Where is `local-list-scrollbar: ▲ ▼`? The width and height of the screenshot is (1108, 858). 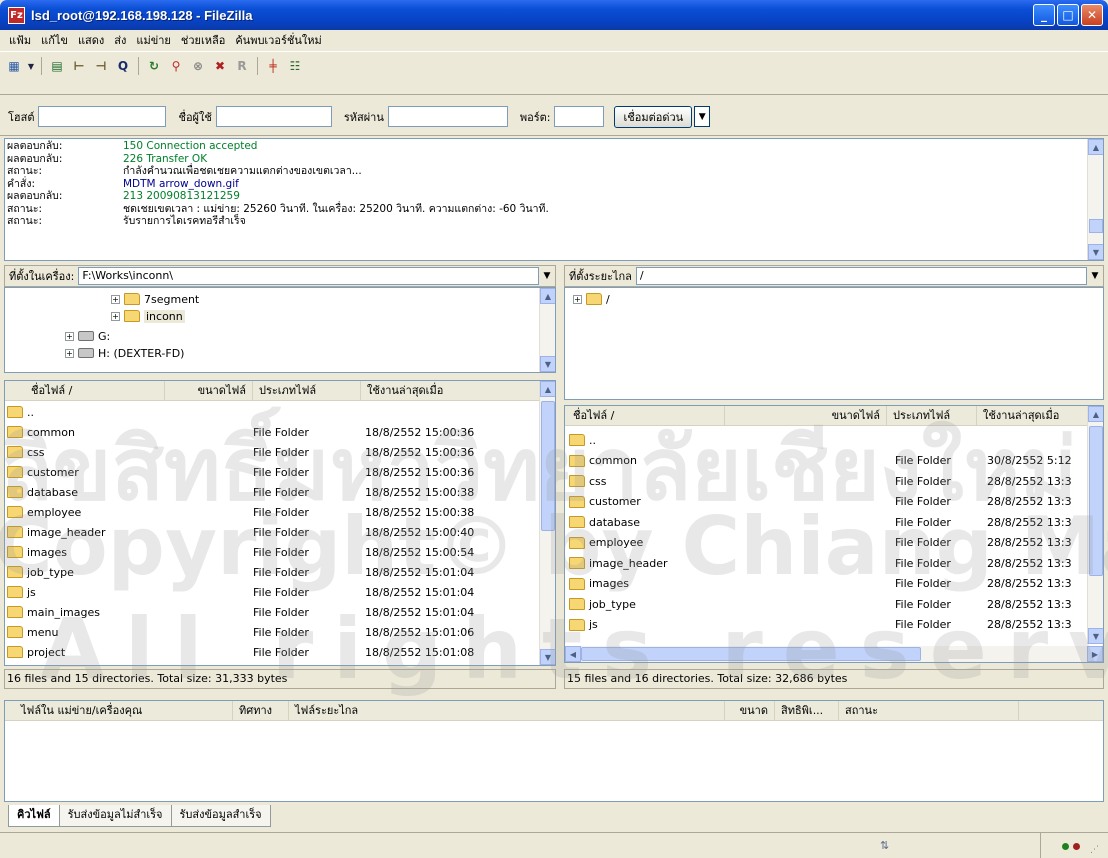 local-list-scrollbar: ▲ ▼ is located at coordinates (547, 523).